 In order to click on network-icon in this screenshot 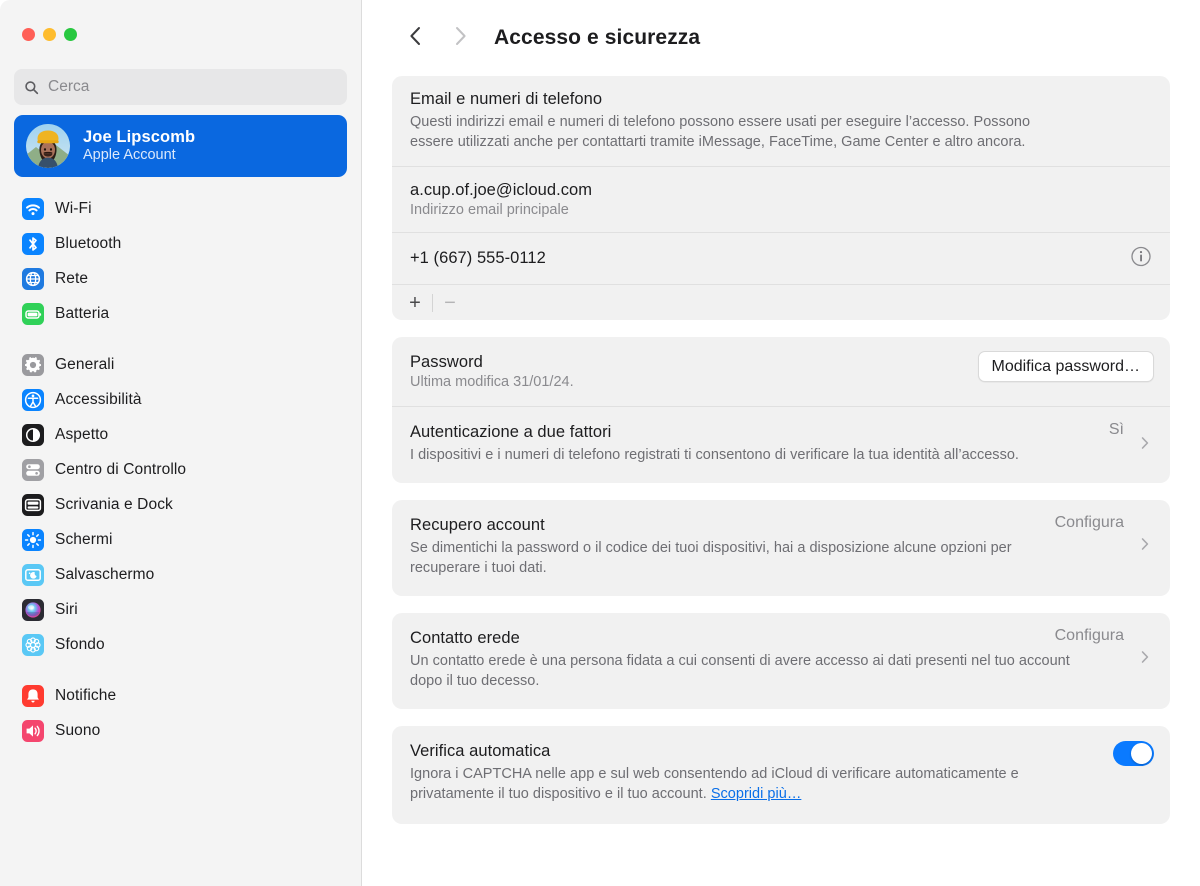, I will do `click(33, 278)`.